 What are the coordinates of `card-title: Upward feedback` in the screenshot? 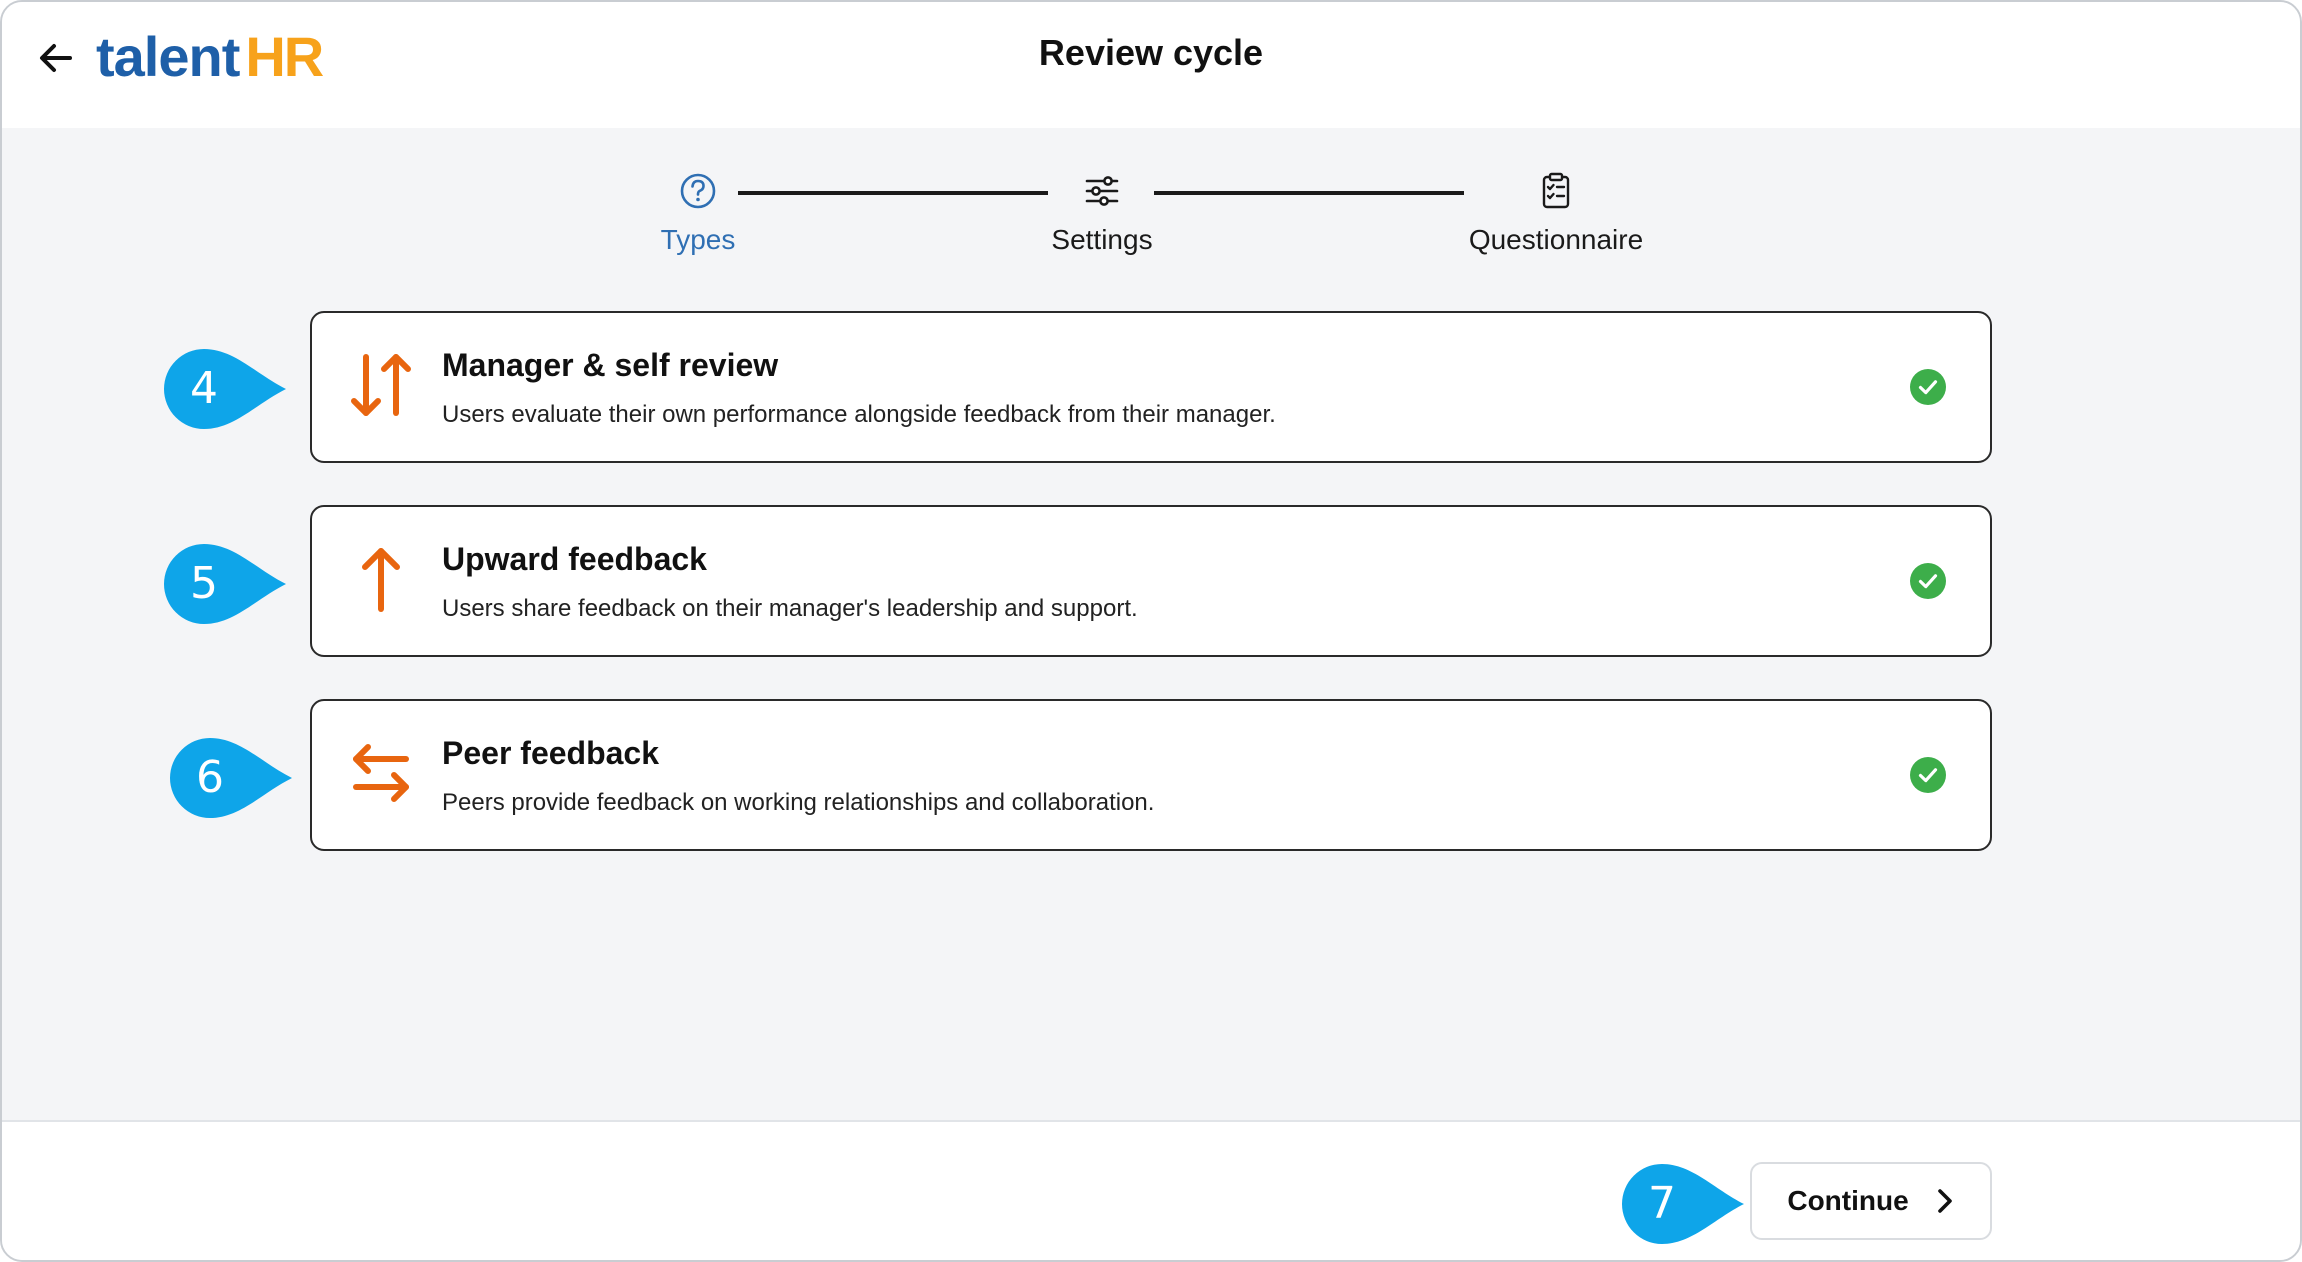 It's located at (574, 559).